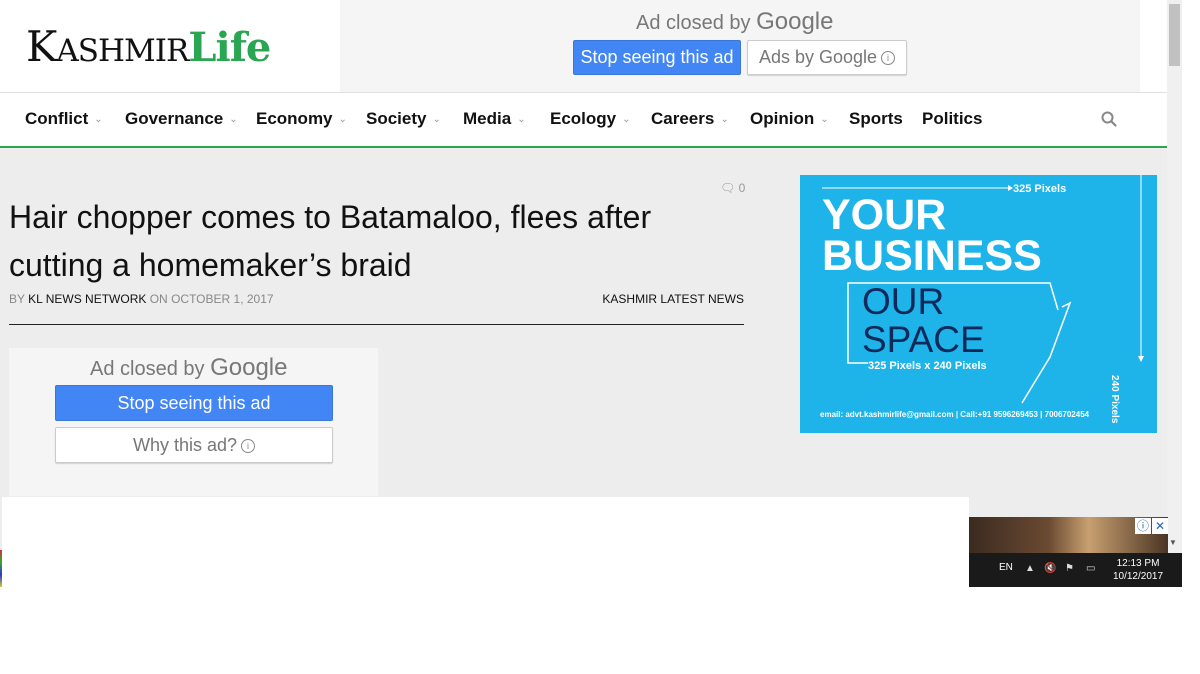 The height and width of the screenshot is (674, 1200). Describe the element at coordinates (1069, 568) in the screenshot. I see `flag-icon: ⚑` at that location.